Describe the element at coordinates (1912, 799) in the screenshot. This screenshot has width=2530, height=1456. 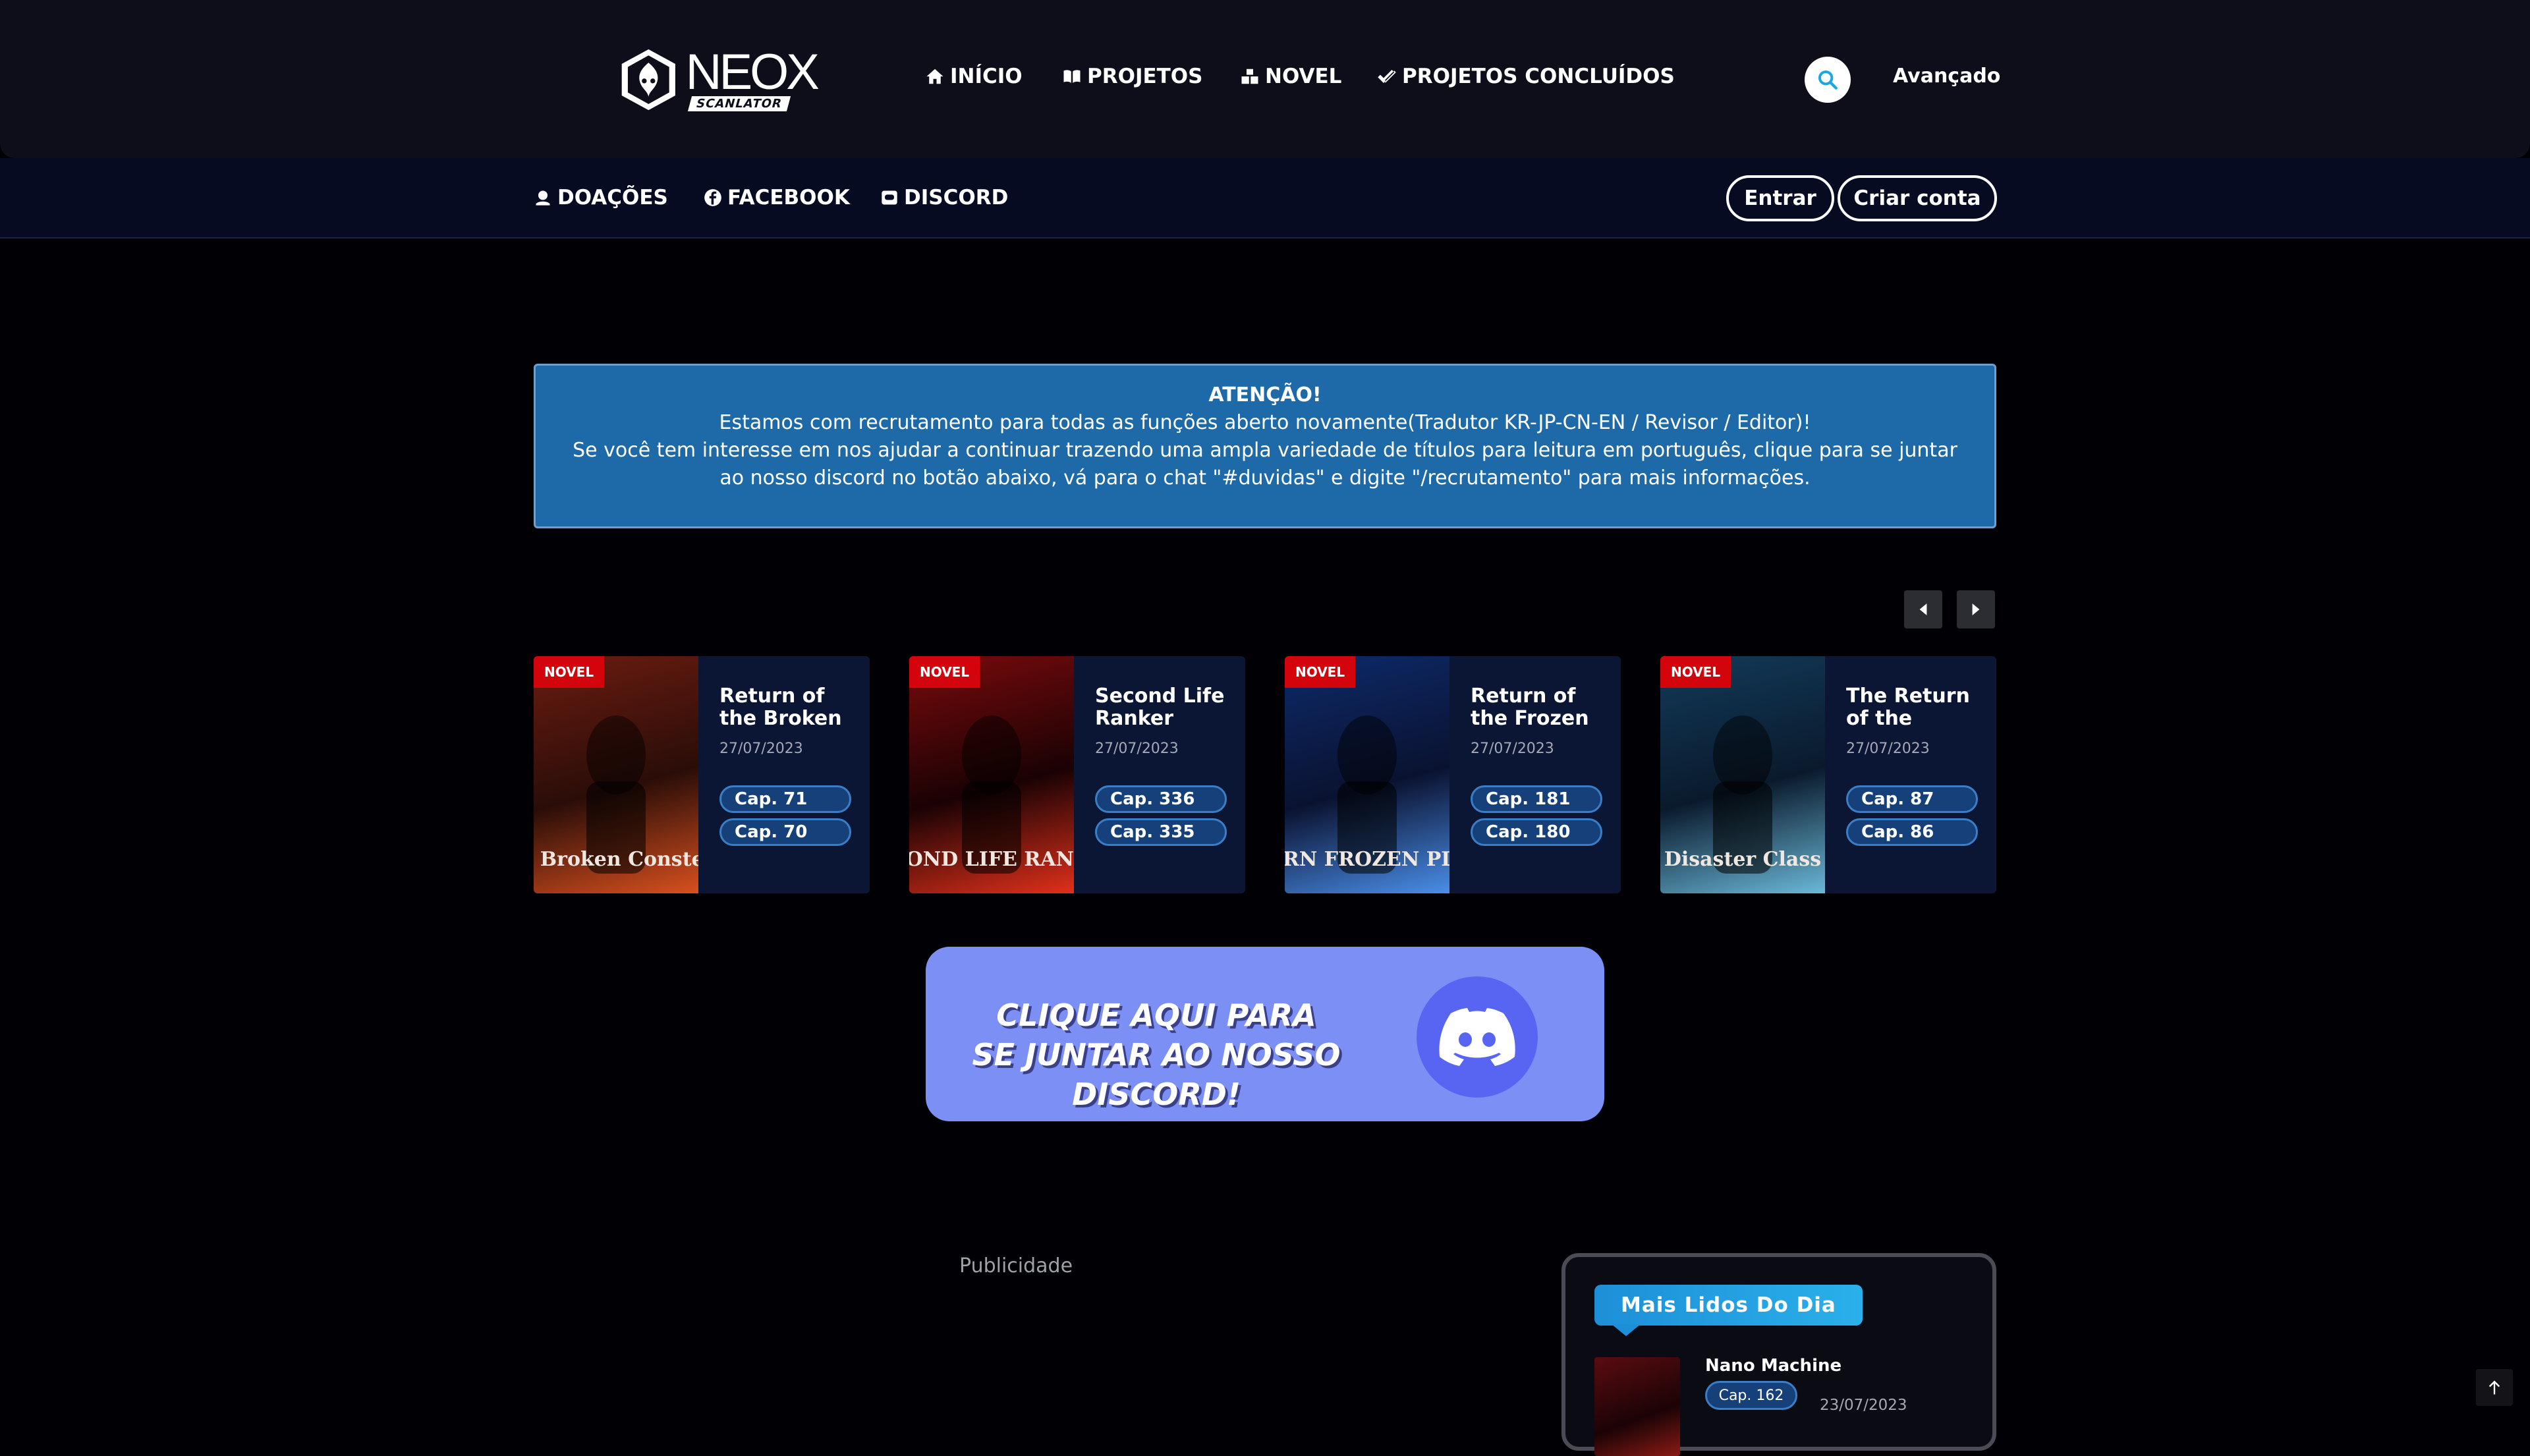
I see `chapter-button: Cap. 87` at that location.